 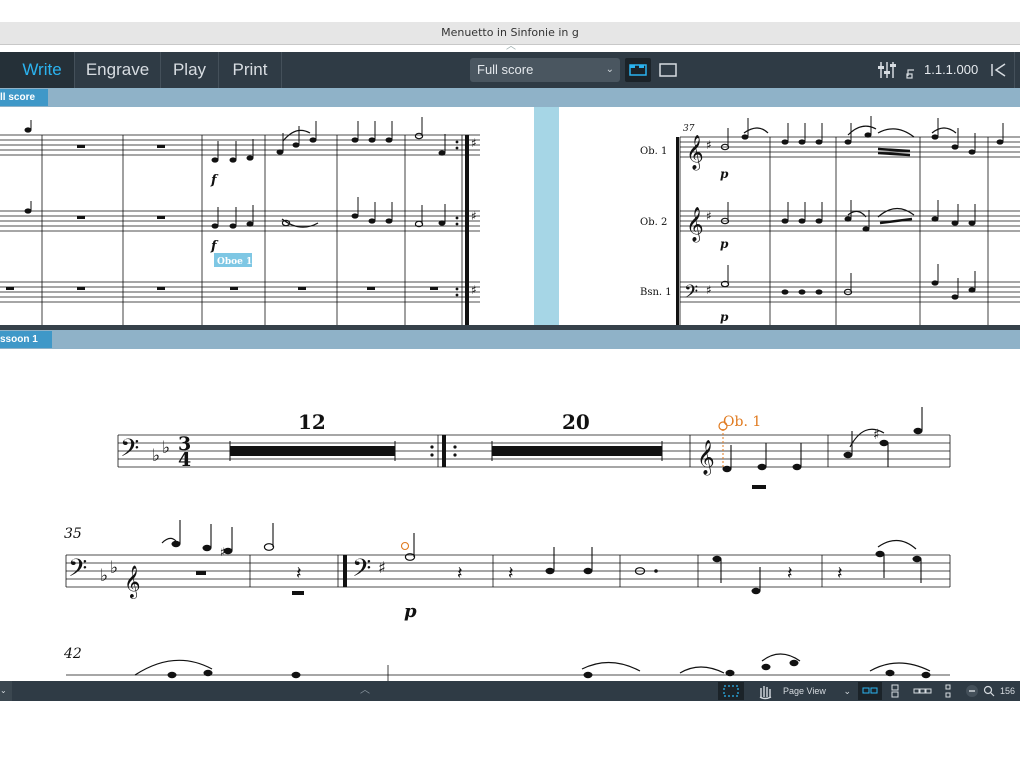 What do you see at coordinates (804, 691) in the screenshot?
I see `view-type-label: Page View` at bounding box center [804, 691].